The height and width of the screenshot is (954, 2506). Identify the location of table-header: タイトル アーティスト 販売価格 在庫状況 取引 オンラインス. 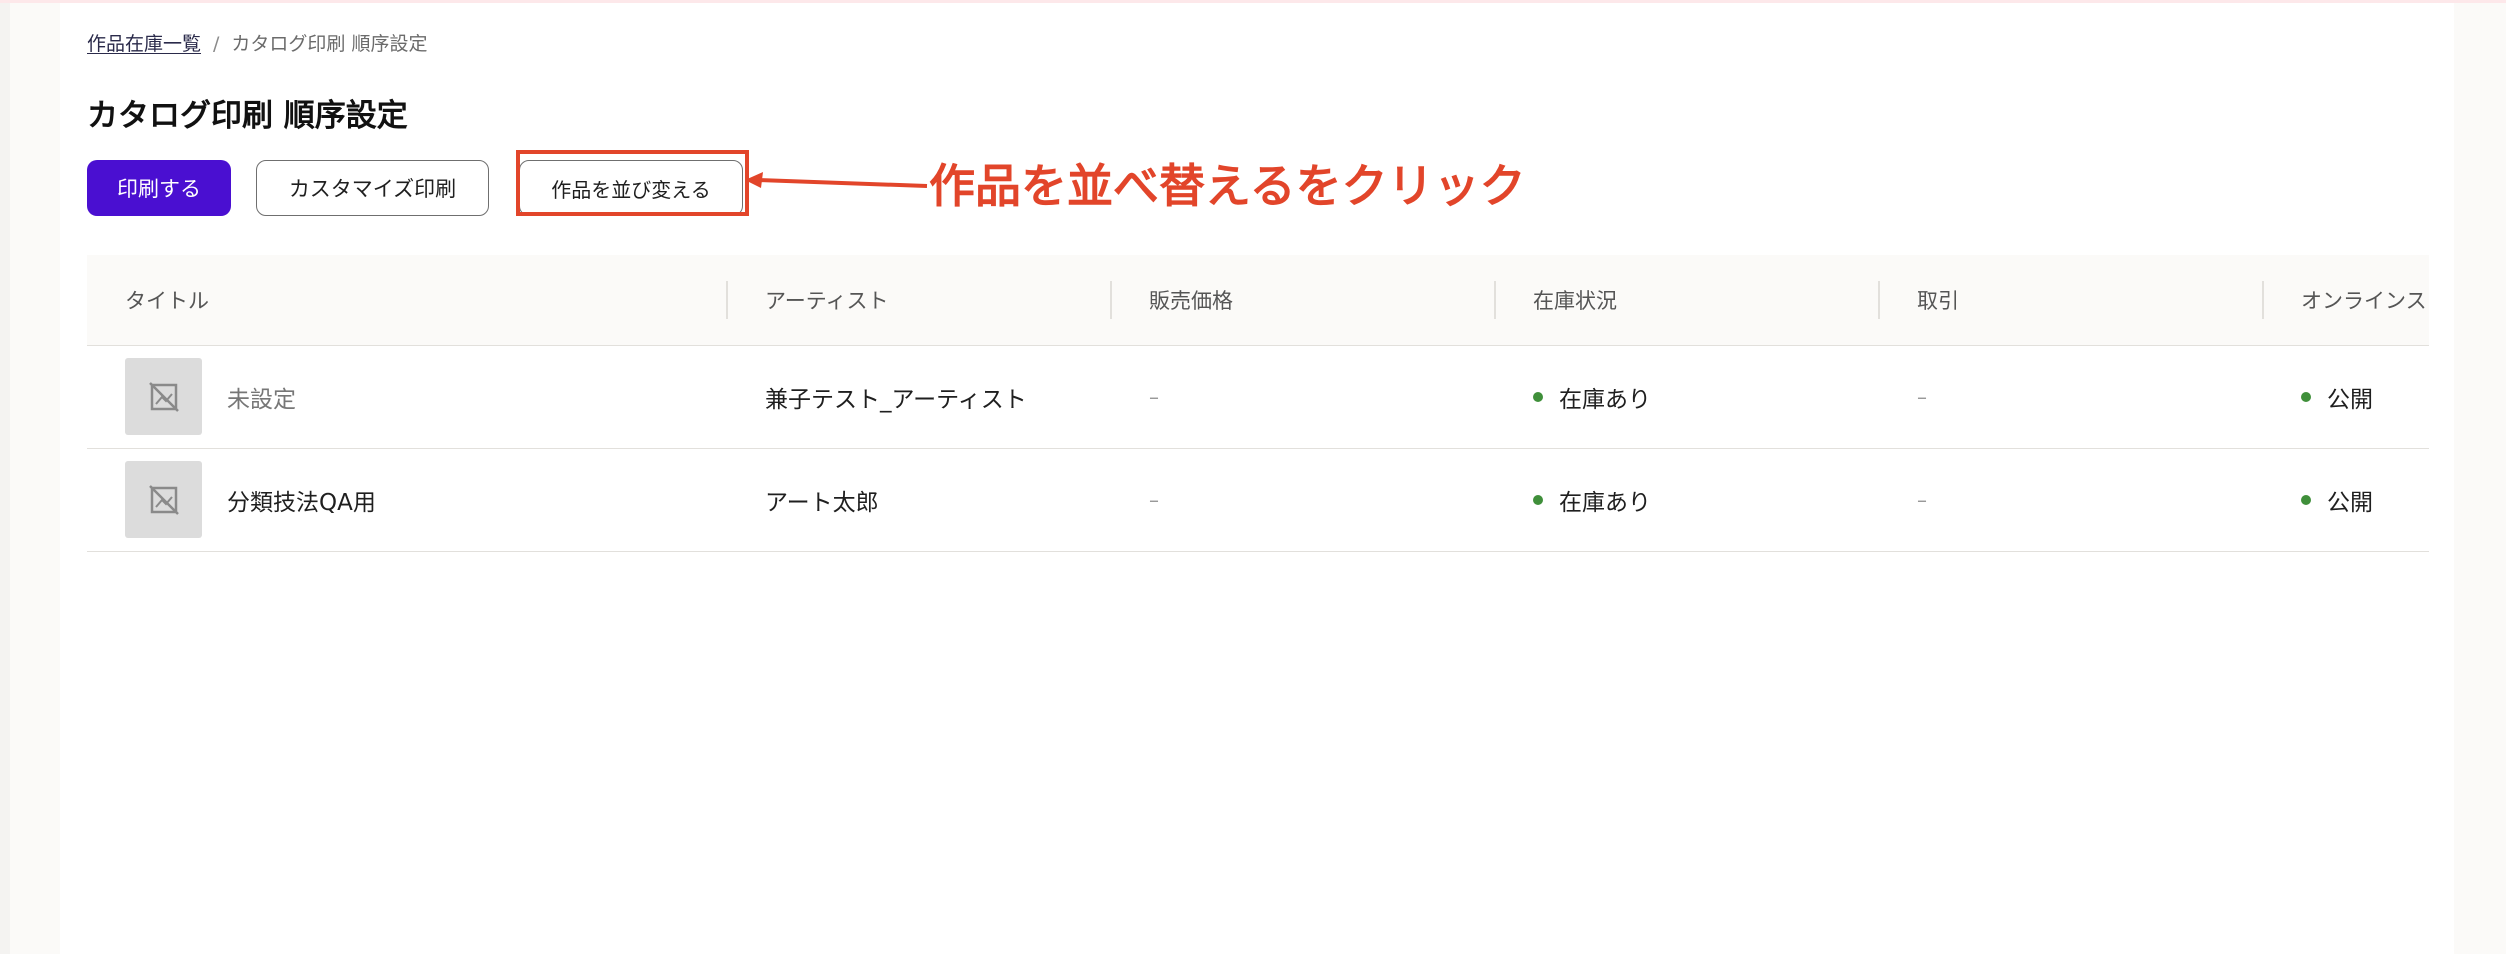
(1258, 300).